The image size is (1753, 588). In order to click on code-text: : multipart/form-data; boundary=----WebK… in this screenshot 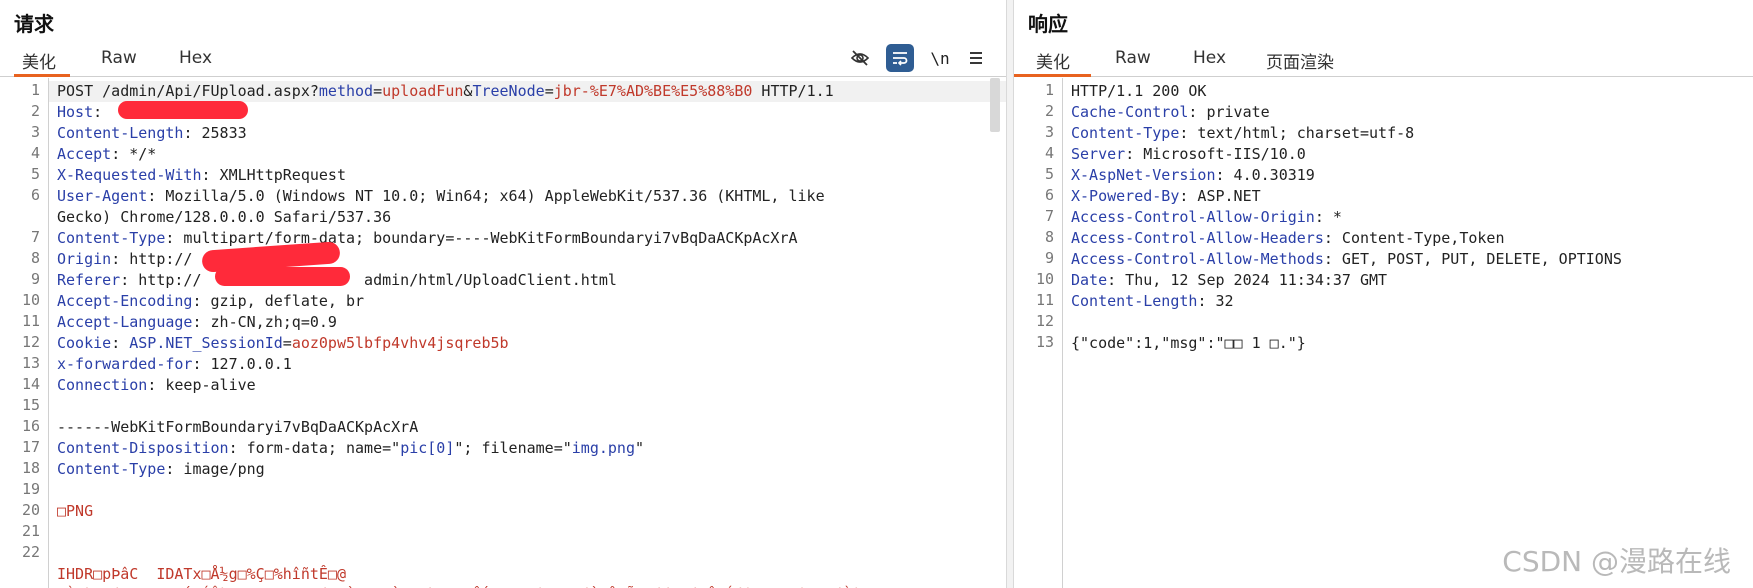, I will do `click(481, 238)`.